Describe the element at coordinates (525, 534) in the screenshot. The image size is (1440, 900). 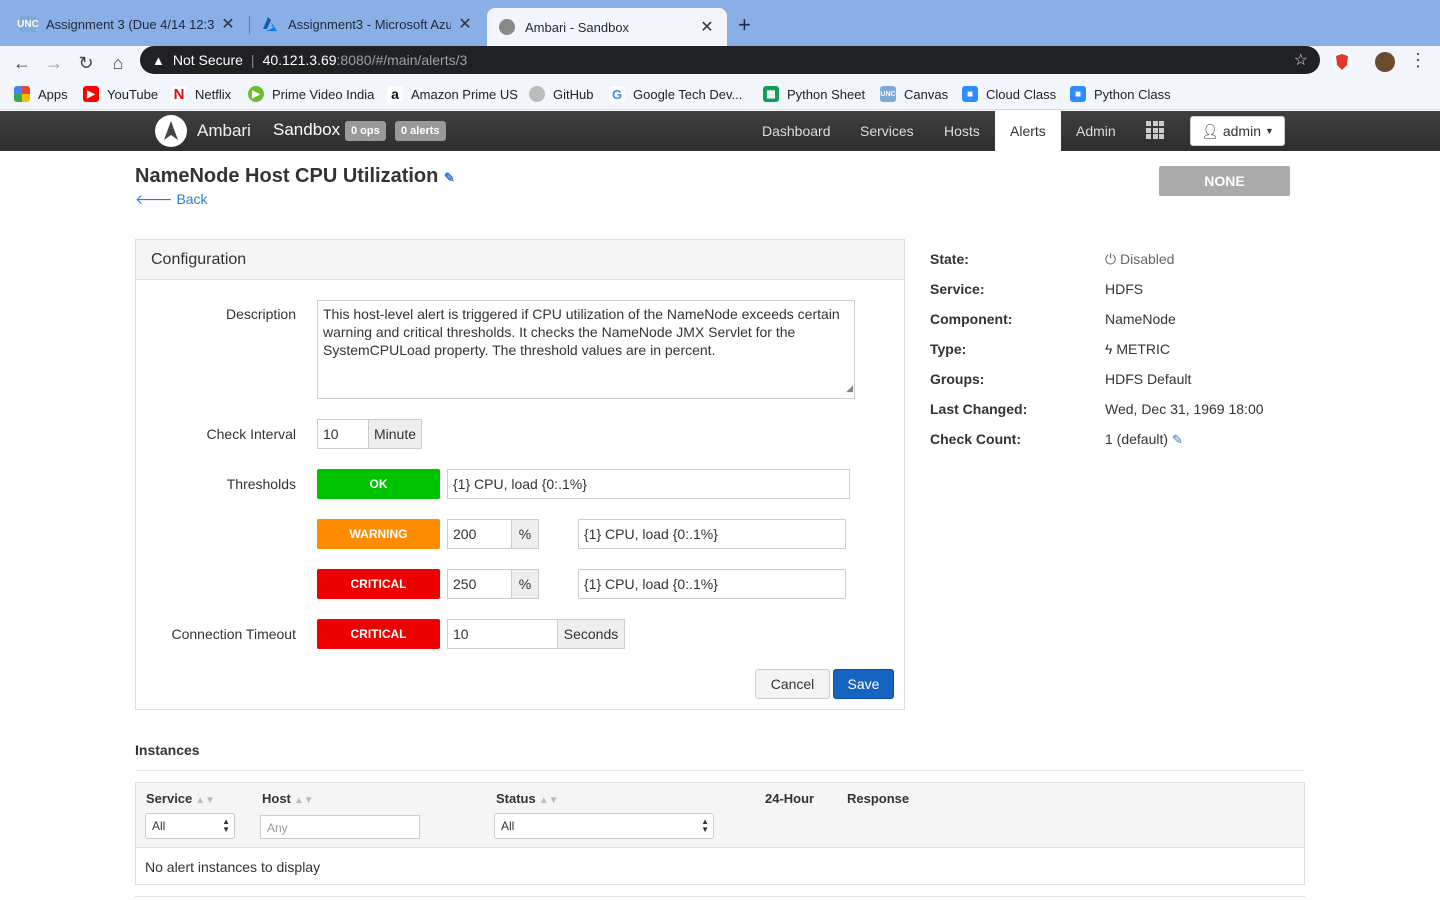
I see `warning-unit: %` at that location.